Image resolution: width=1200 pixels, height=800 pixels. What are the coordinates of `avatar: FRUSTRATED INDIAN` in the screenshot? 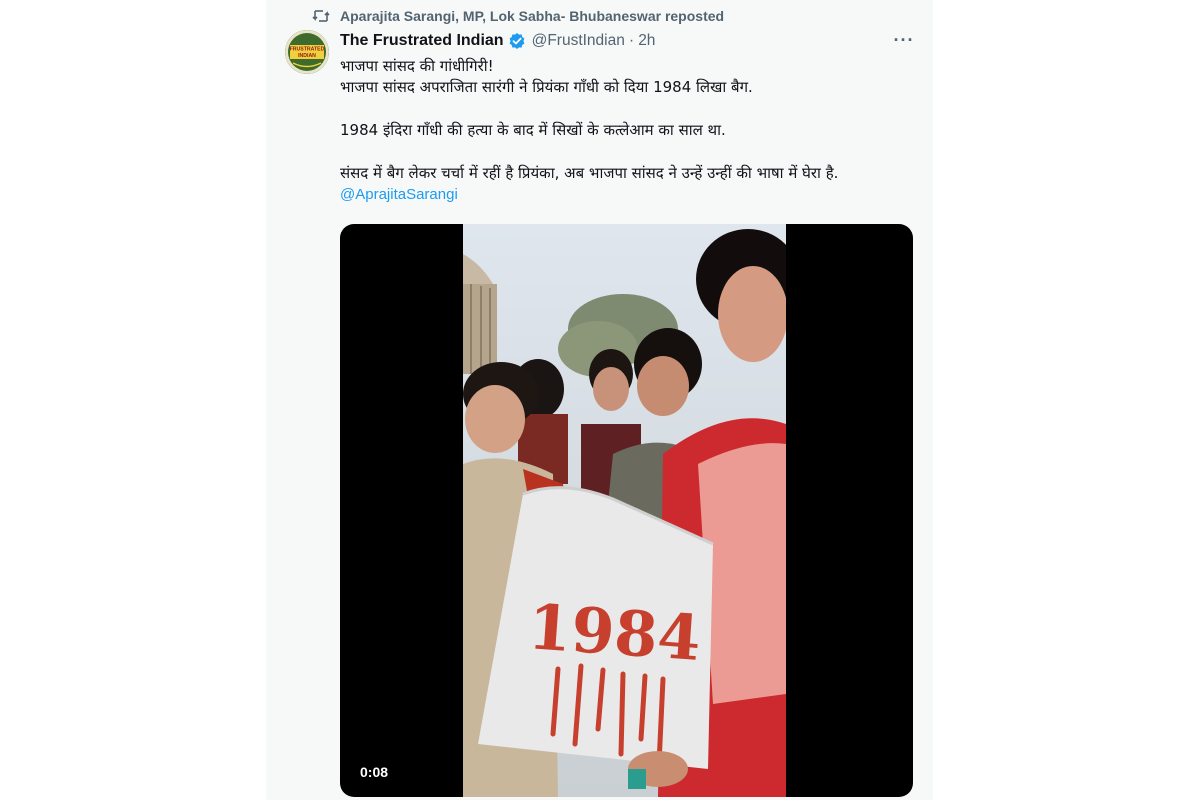 It's located at (307, 52).